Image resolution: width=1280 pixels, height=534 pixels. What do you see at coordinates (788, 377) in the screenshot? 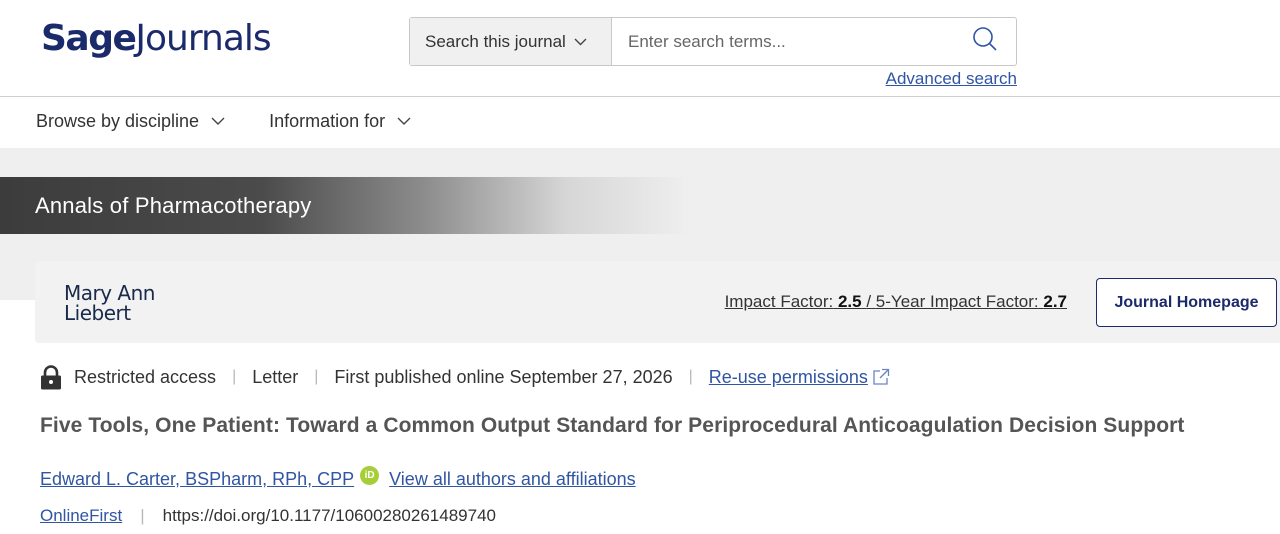
I see `reuse-permissions-link: Re-use permissions` at bounding box center [788, 377].